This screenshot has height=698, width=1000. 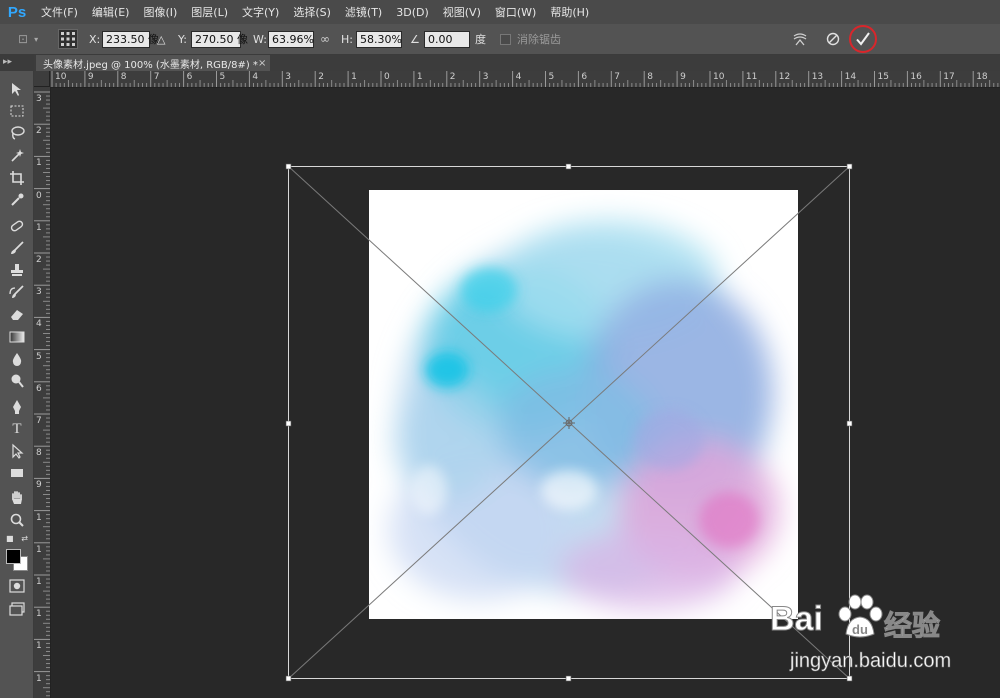 I want to click on jingyan-text: 经验, so click(x=912, y=626).